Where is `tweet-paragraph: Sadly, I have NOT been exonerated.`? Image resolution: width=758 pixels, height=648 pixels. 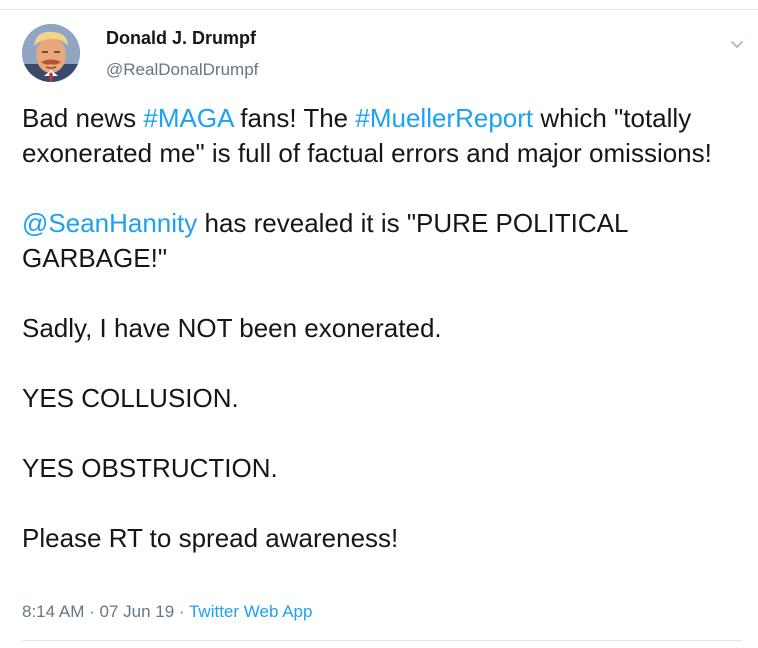
tweet-paragraph: Sadly, I have NOT been exonerated. is located at coordinates (232, 328).